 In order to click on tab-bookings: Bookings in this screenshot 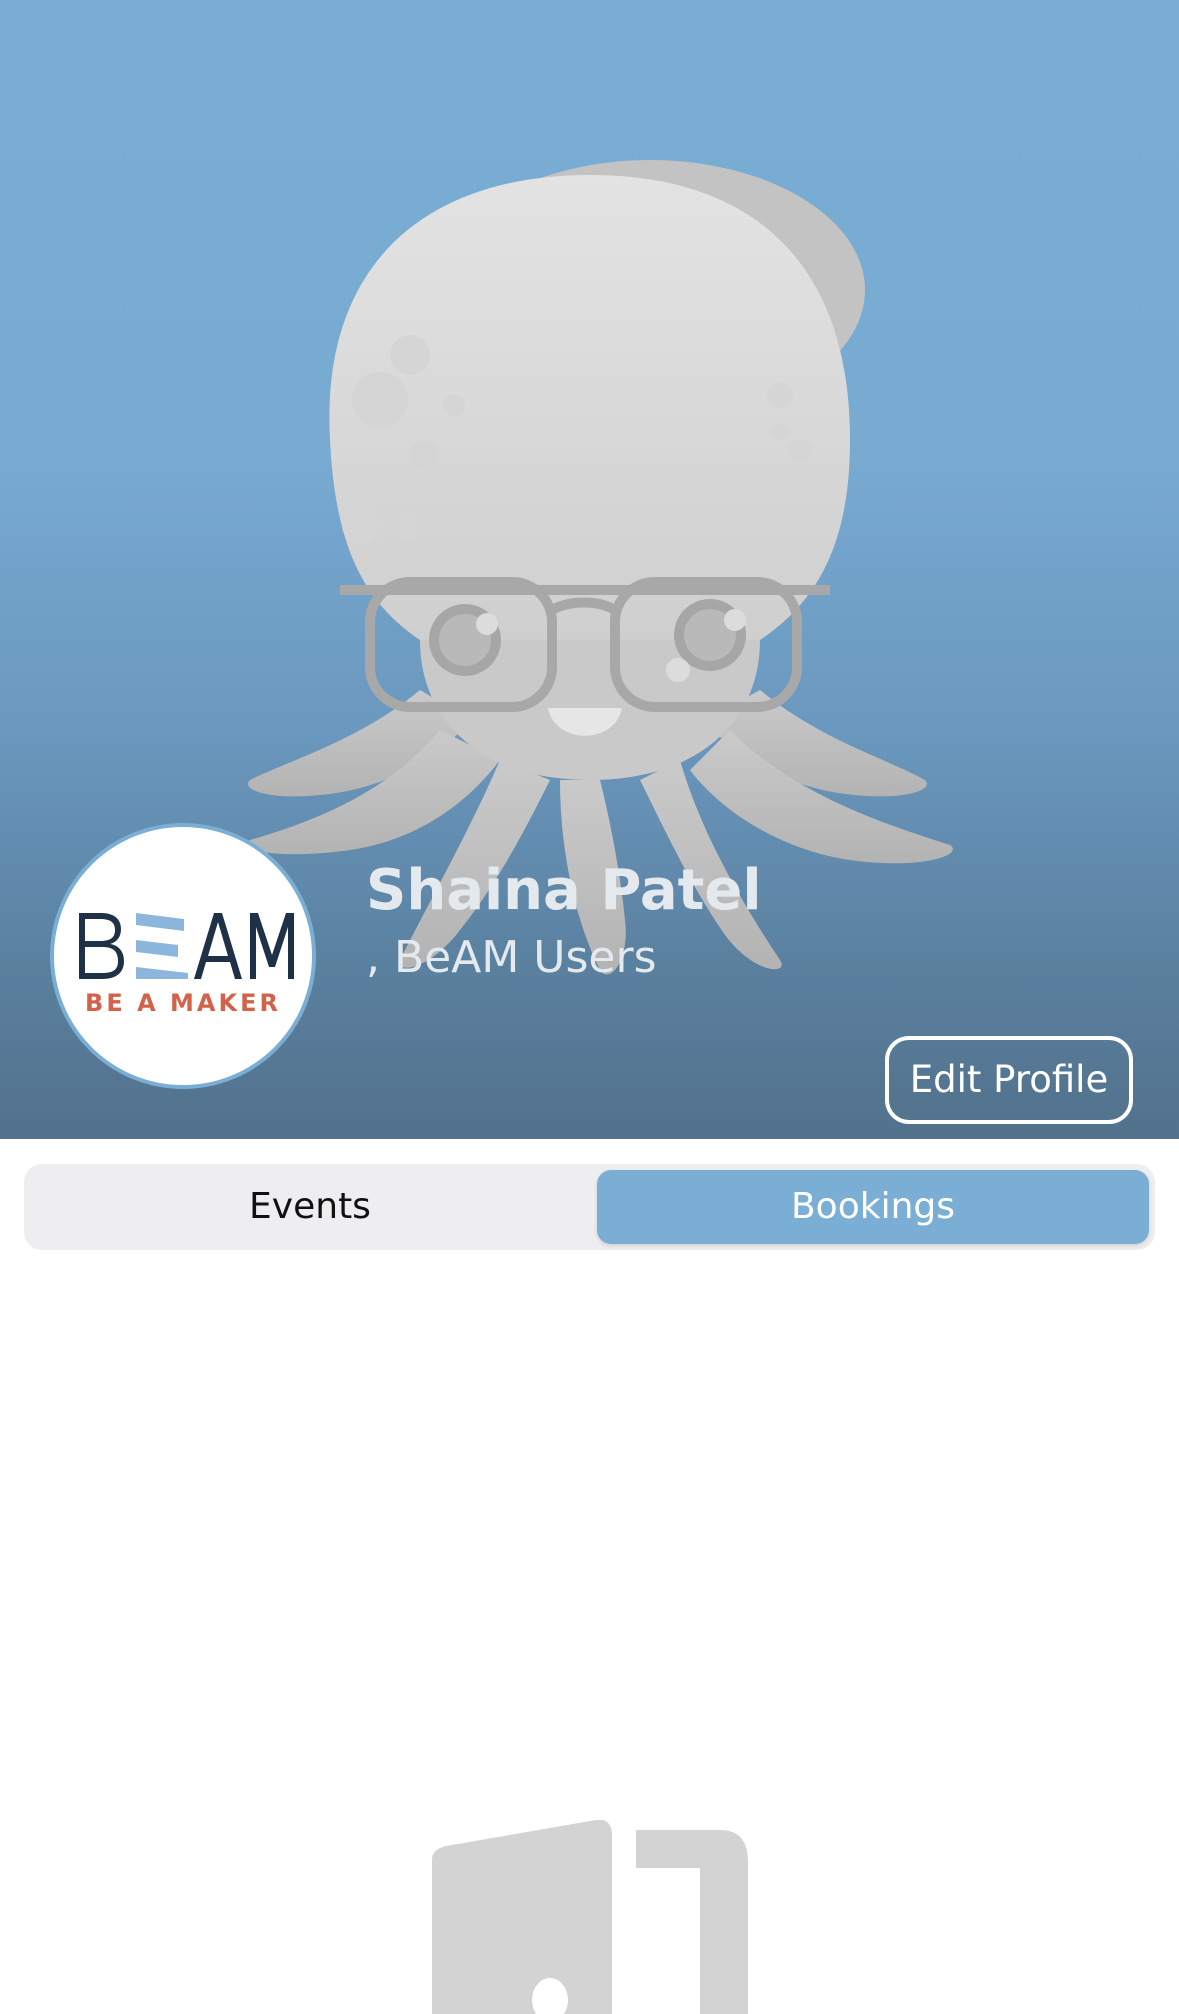, I will do `click(873, 1207)`.